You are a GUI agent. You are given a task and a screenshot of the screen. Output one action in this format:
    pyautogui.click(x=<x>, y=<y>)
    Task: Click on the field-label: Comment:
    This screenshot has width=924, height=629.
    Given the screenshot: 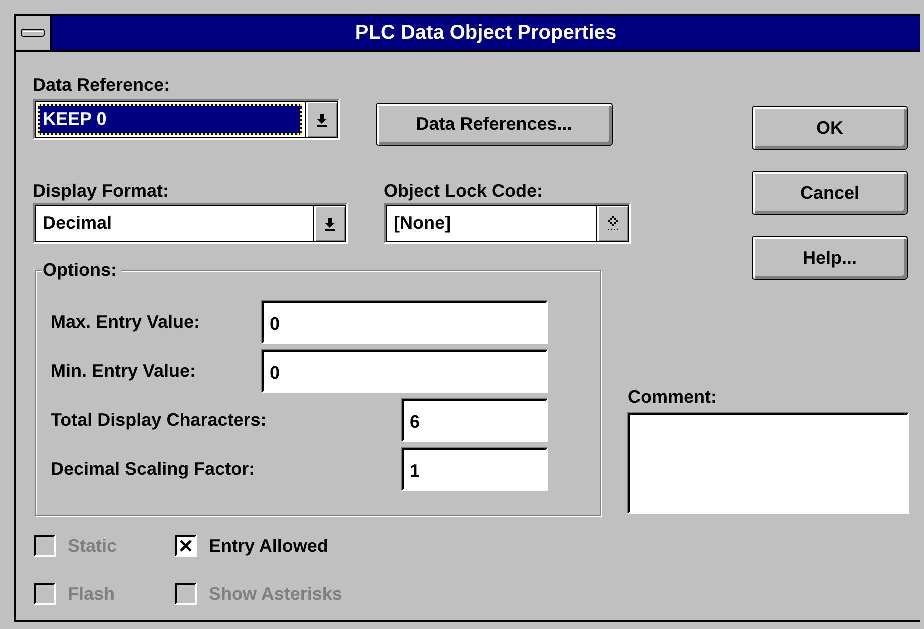 What is the action you would take?
    pyautogui.click(x=673, y=397)
    